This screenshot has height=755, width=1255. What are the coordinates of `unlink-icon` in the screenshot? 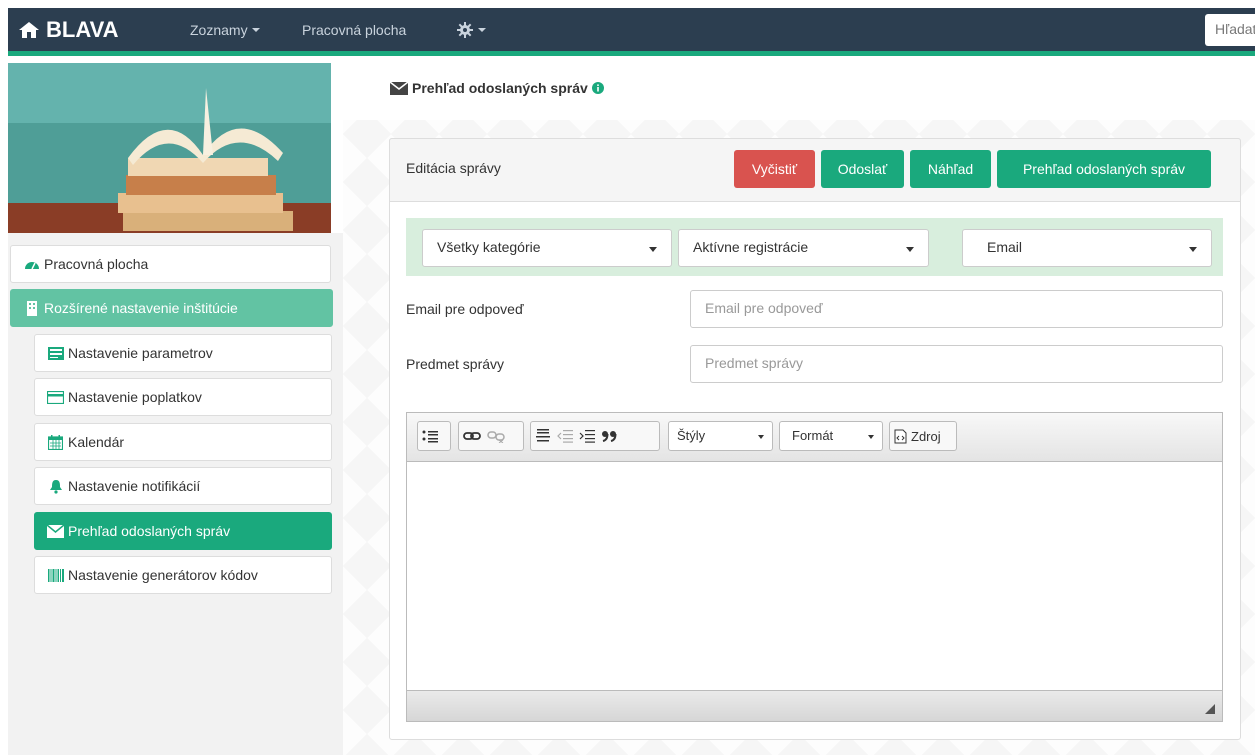 It's located at (496, 436).